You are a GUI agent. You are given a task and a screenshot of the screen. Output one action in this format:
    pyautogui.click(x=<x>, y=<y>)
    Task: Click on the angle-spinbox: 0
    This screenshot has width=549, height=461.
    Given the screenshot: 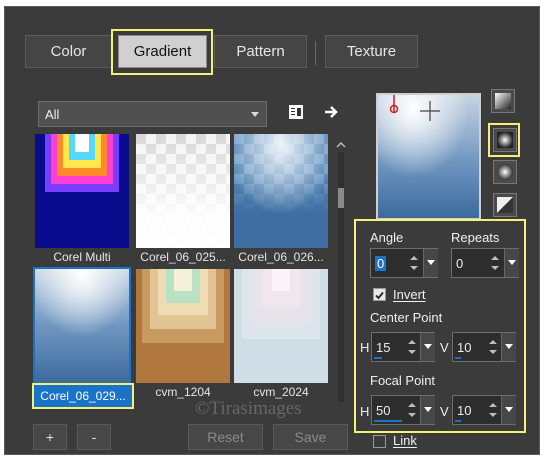 What is the action you would take?
    pyautogui.click(x=404, y=263)
    